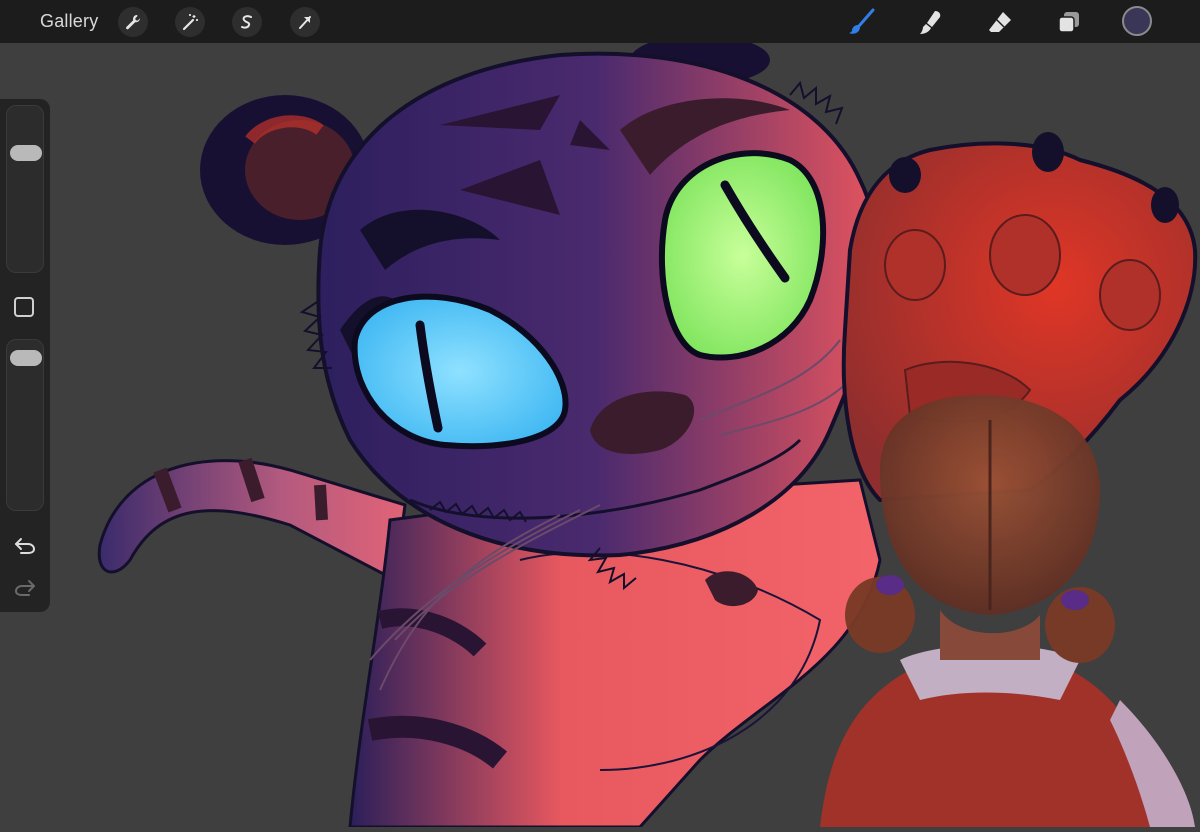  What do you see at coordinates (69, 21) in the screenshot?
I see `gallery-button: Gallery` at bounding box center [69, 21].